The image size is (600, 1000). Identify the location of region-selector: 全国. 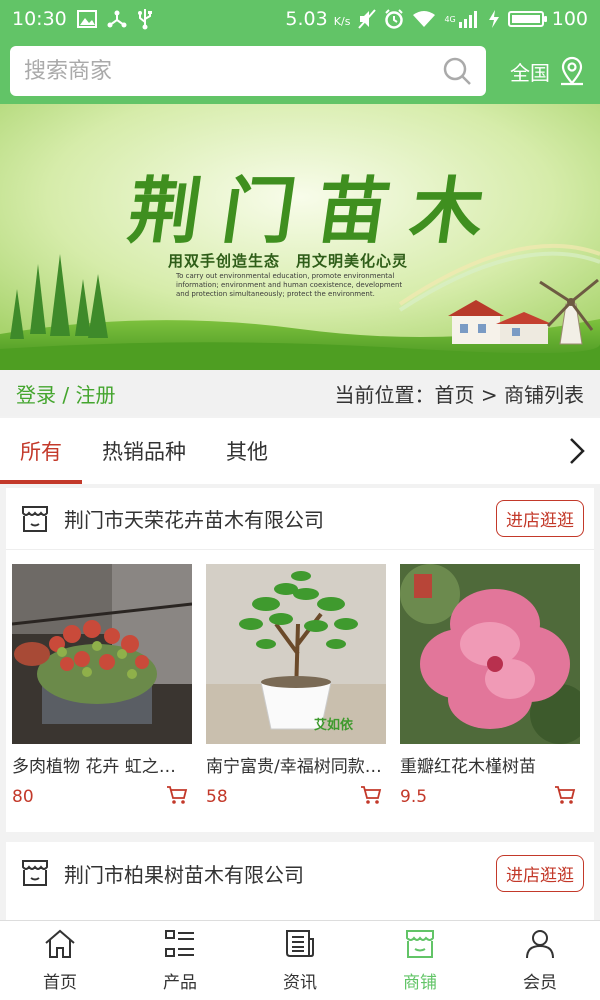
(550, 71).